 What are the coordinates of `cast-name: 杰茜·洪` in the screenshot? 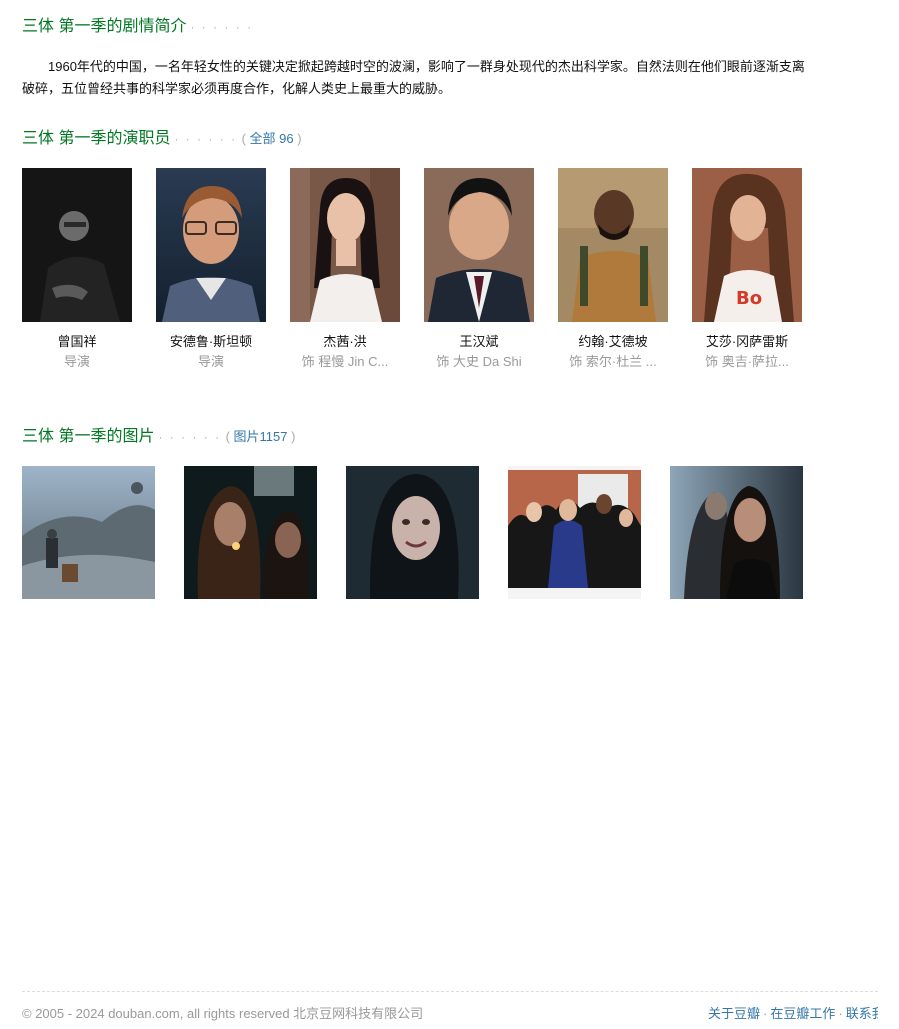 It's located at (345, 342).